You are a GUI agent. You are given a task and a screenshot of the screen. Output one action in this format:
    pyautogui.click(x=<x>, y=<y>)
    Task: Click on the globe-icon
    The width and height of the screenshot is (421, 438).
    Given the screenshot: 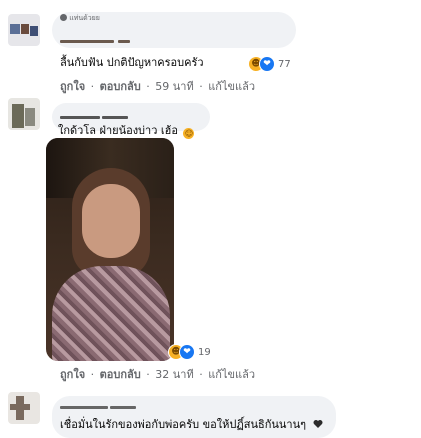 What is the action you would take?
    pyautogui.click(x=63, y=17)
    